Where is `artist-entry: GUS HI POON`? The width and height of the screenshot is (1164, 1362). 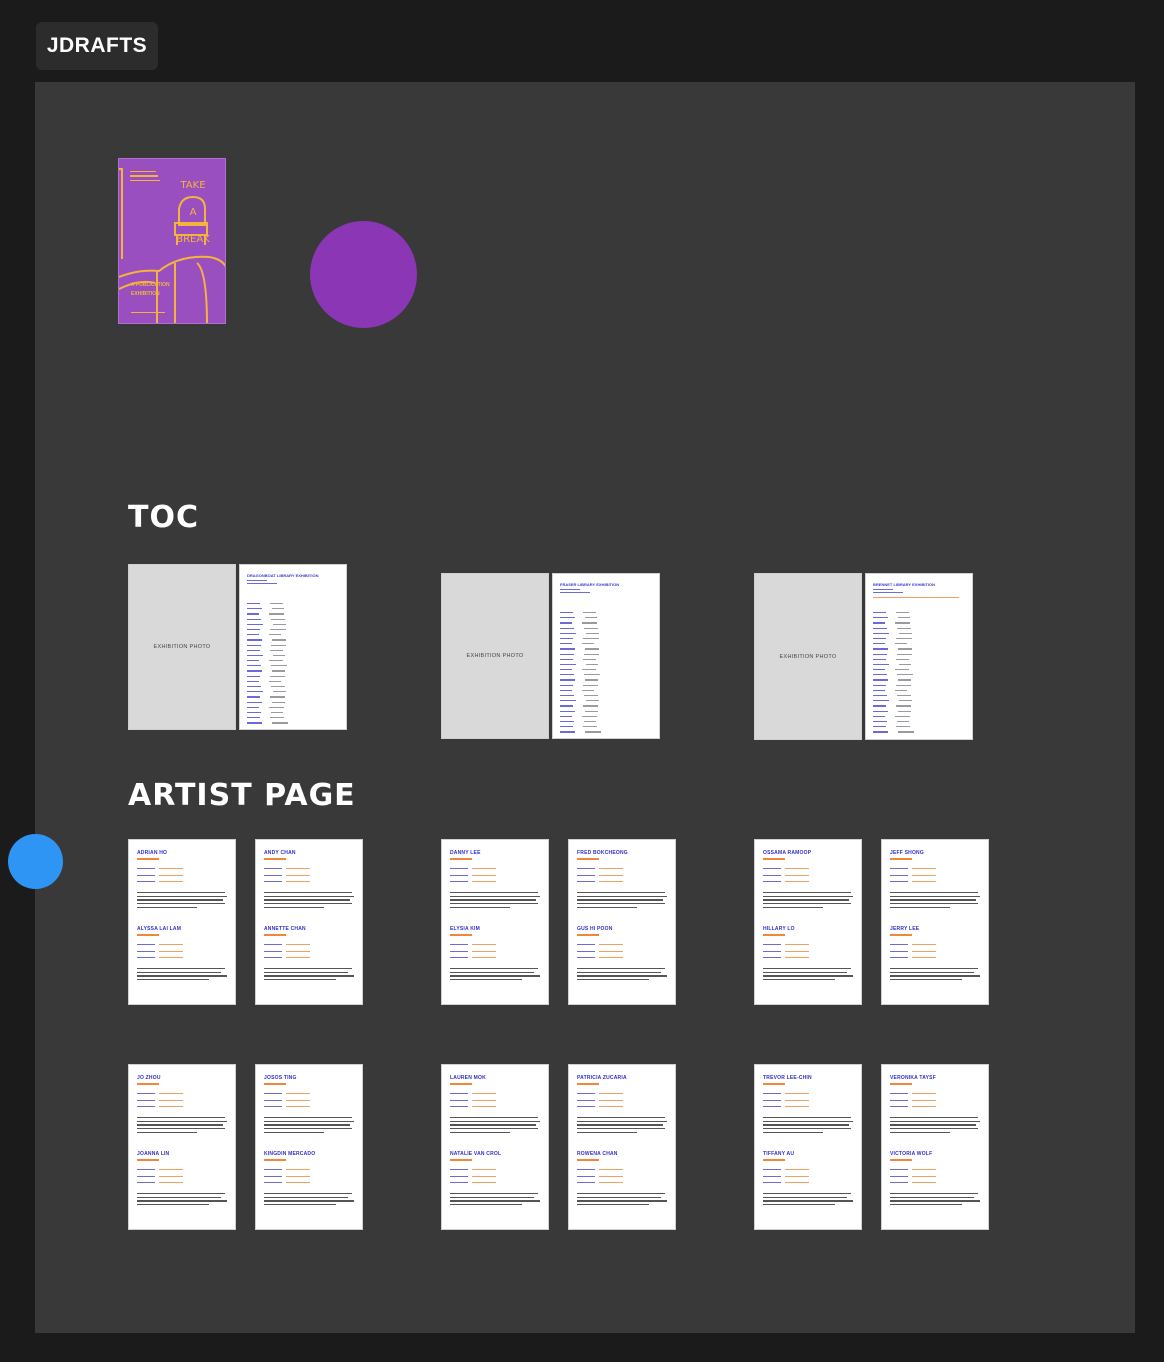 artist-entry: GUS HI POON is located at coordinates (622, 954).